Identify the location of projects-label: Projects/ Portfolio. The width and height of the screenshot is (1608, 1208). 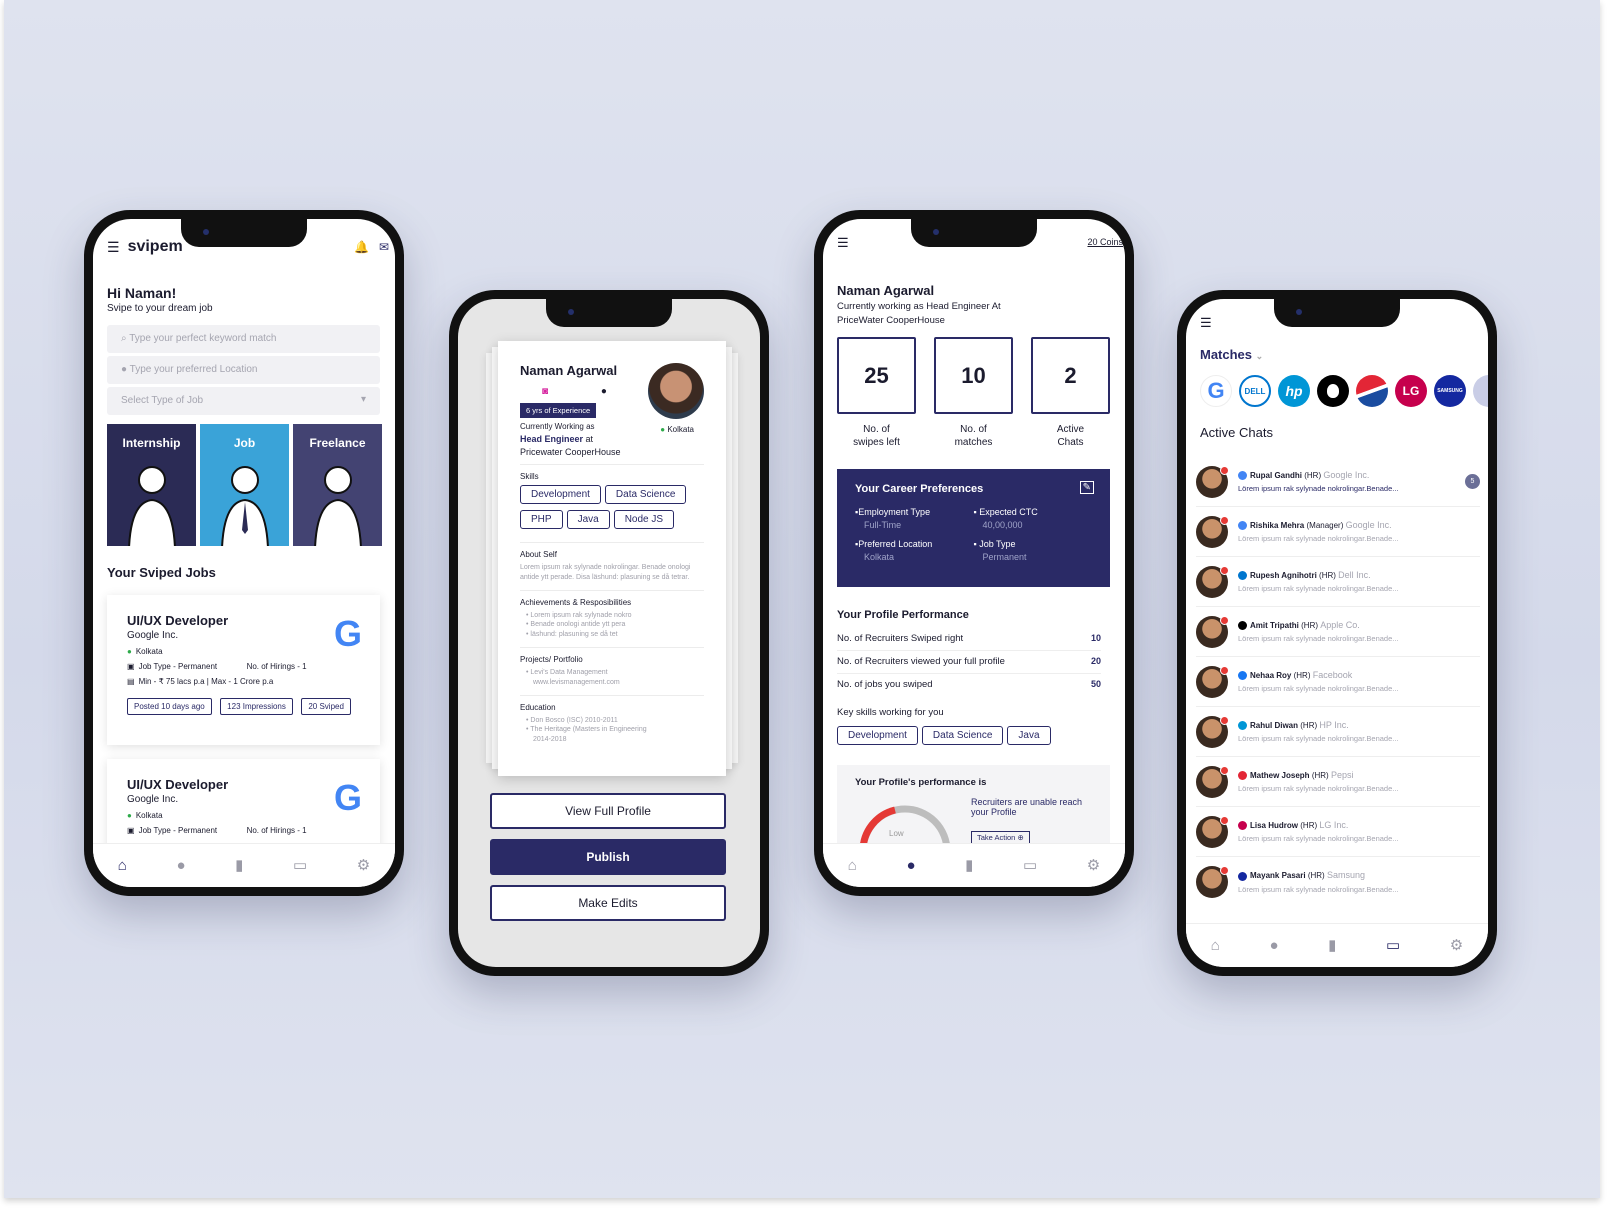
(551, 659).